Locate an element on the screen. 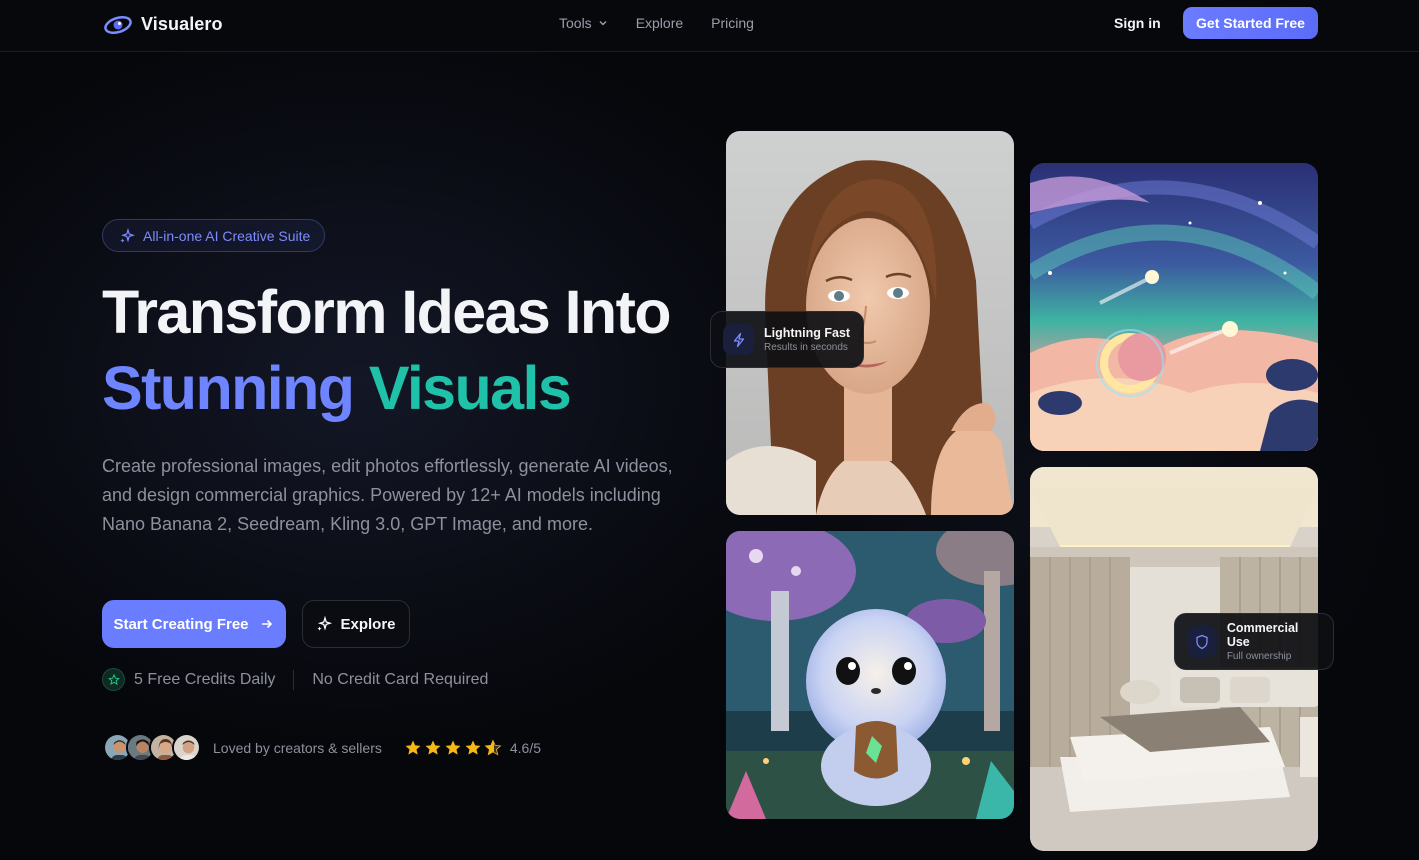 Image resolution: width=1419 pixels, height=860 pixels. nav-explore: Explore is located at coordinates (659, 23).